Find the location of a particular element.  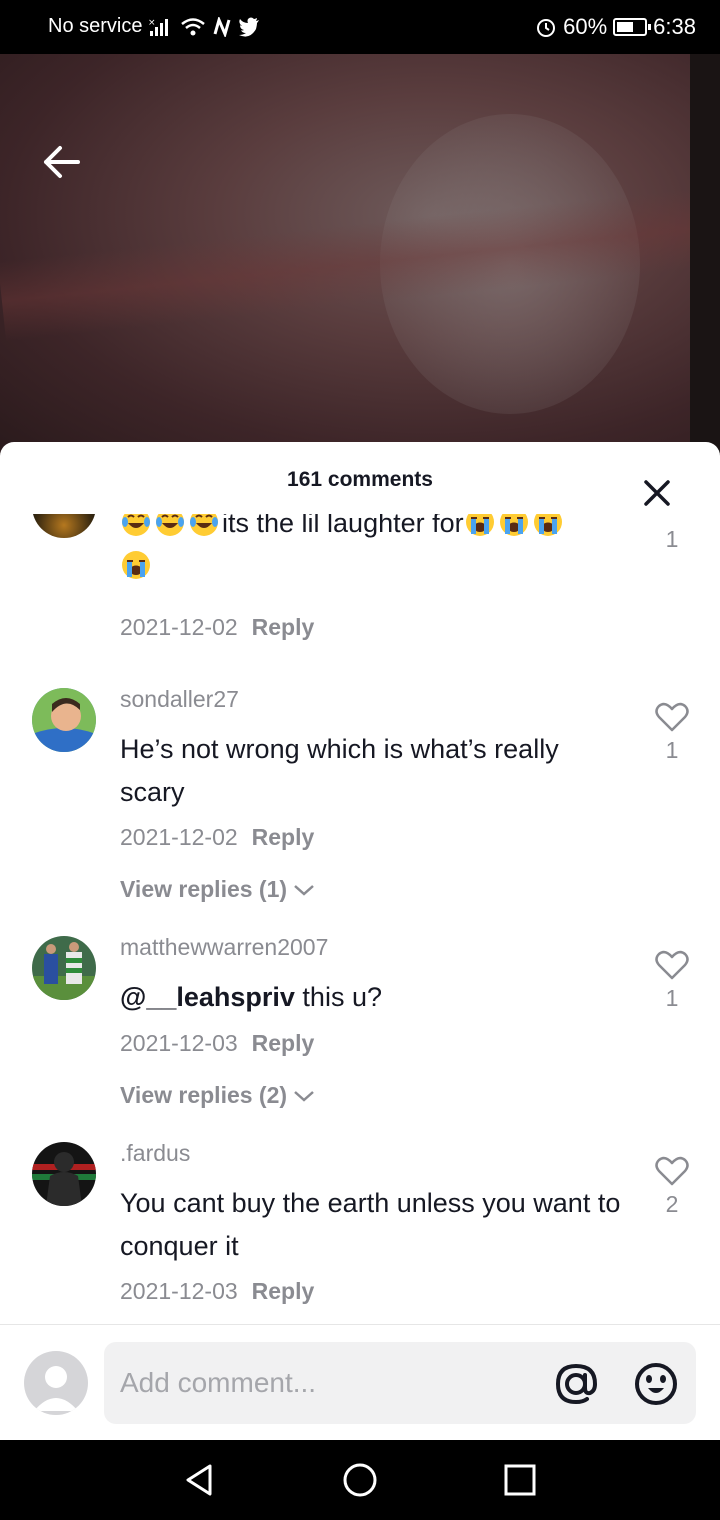

comments-count-title: 161 comments is located at coordinates (360, 479).